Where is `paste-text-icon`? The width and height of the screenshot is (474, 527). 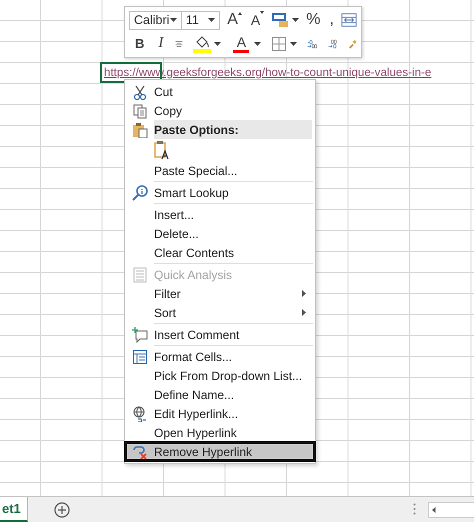 paste-text-icon is located at coordinates (162, 150).